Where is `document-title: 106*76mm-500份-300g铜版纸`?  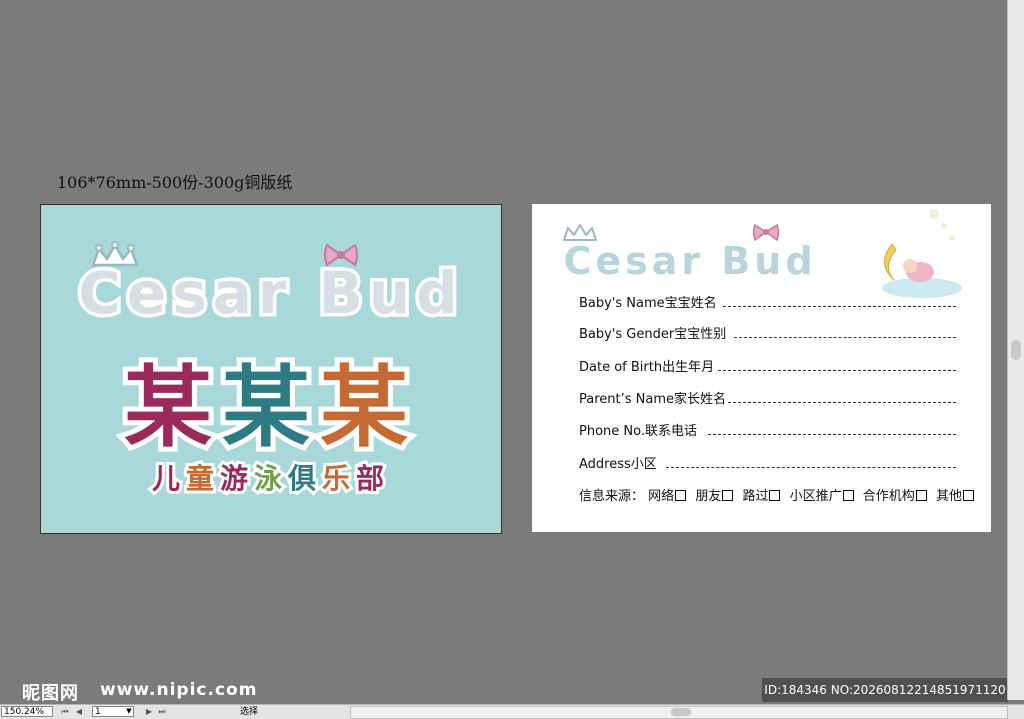
document-title: 106*76mm-500份-300g铜版纸 is located at coordinates (175, 182).